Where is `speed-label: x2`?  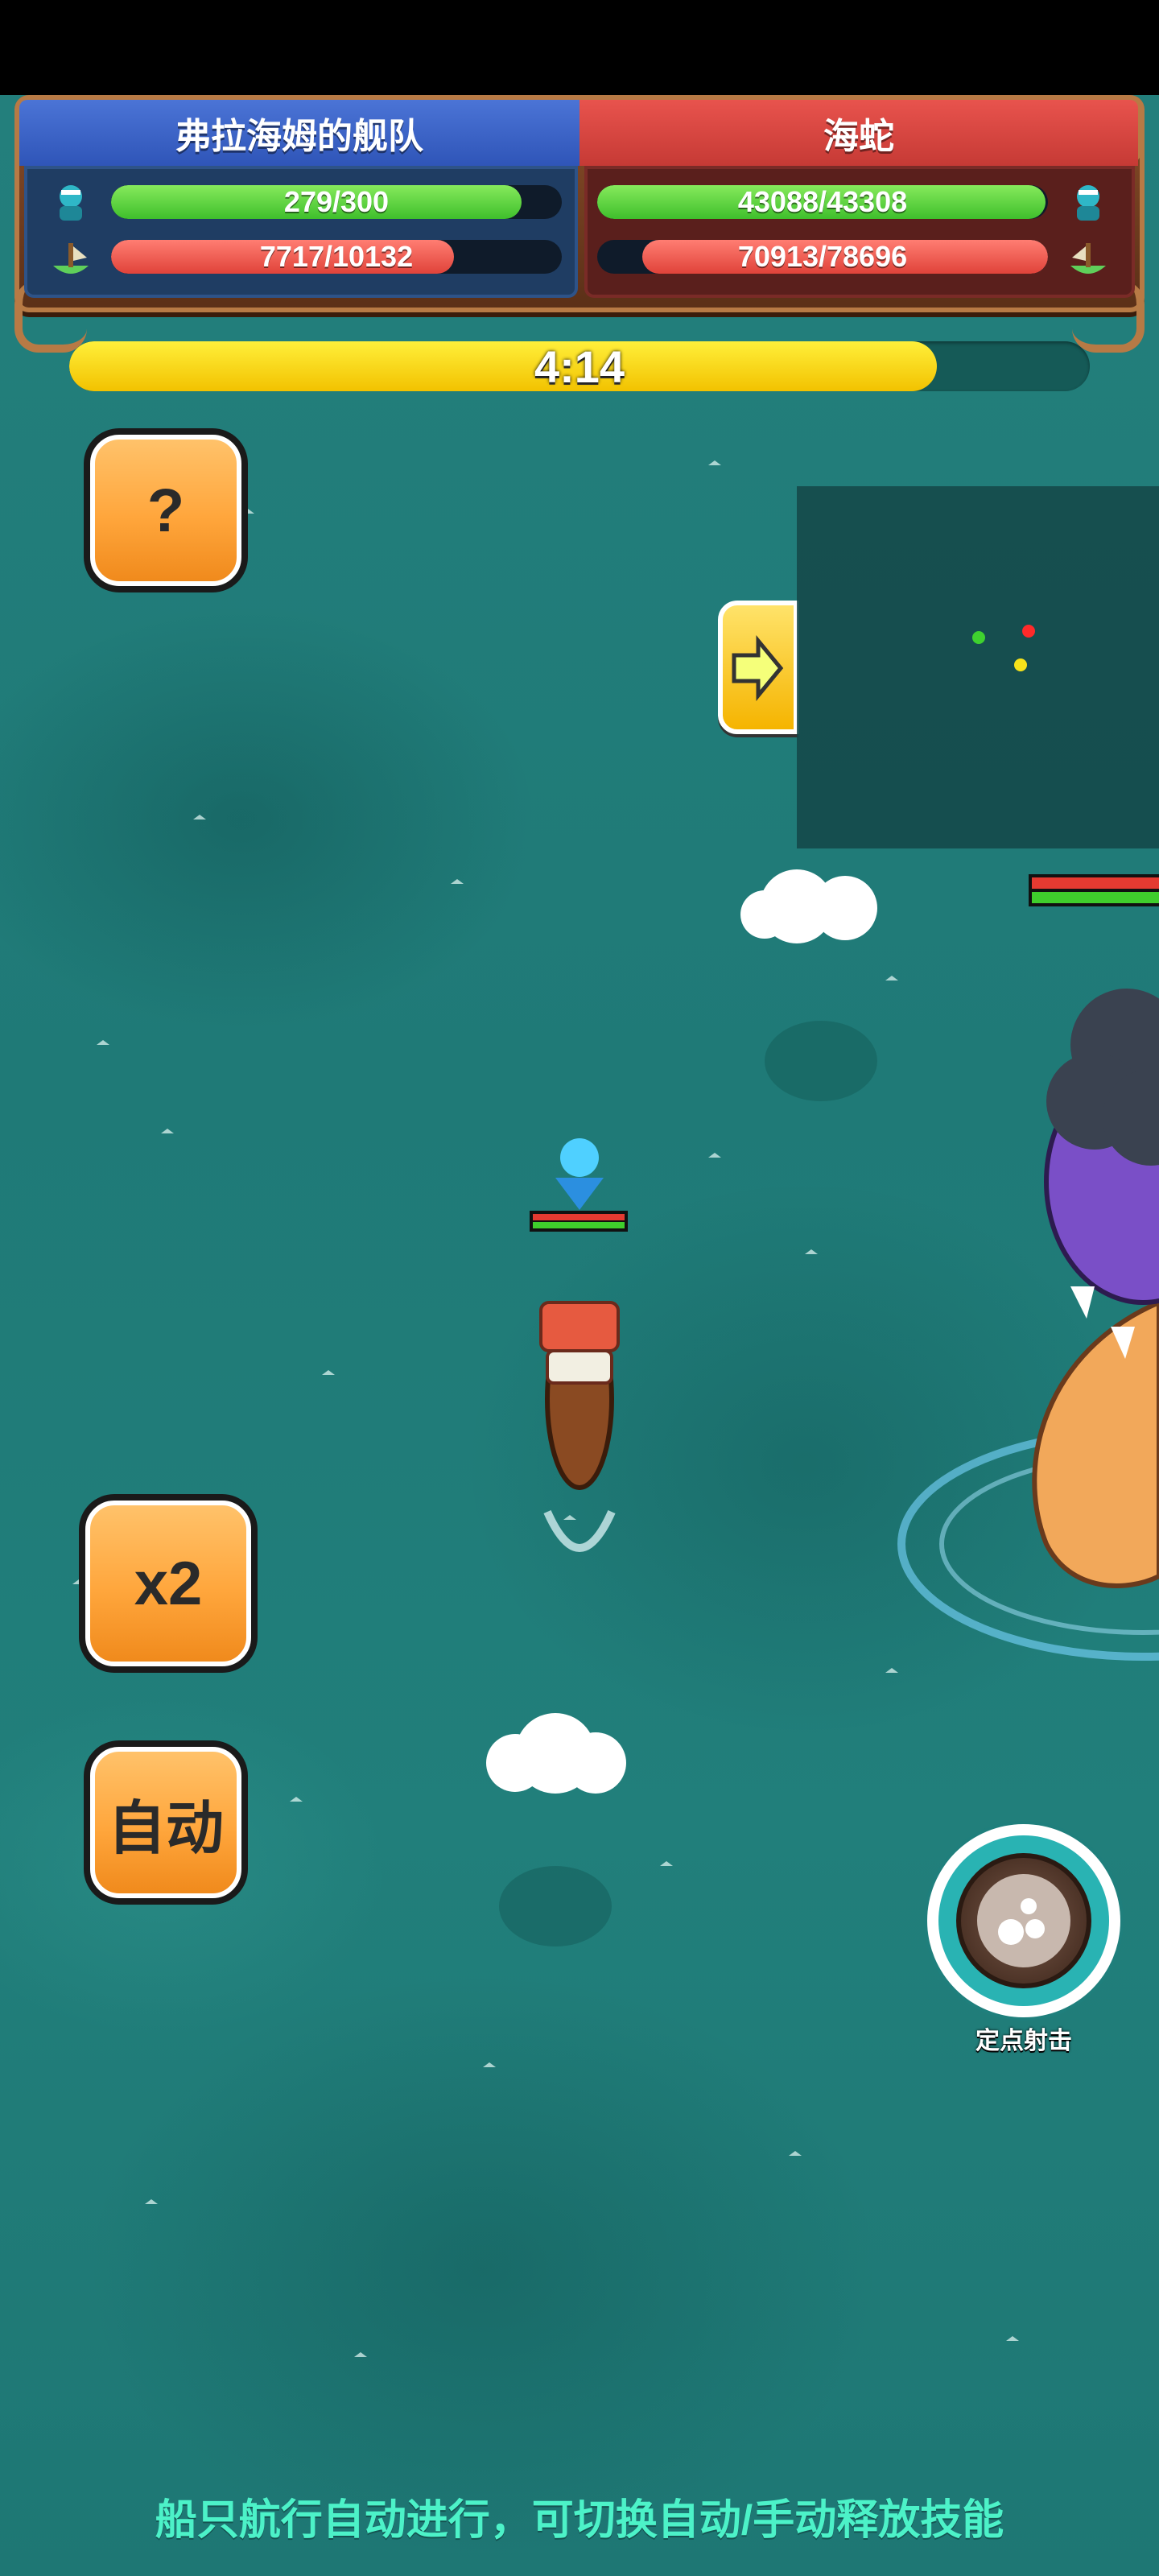
speed-label: x2 is located at coordinates (168, 1583).